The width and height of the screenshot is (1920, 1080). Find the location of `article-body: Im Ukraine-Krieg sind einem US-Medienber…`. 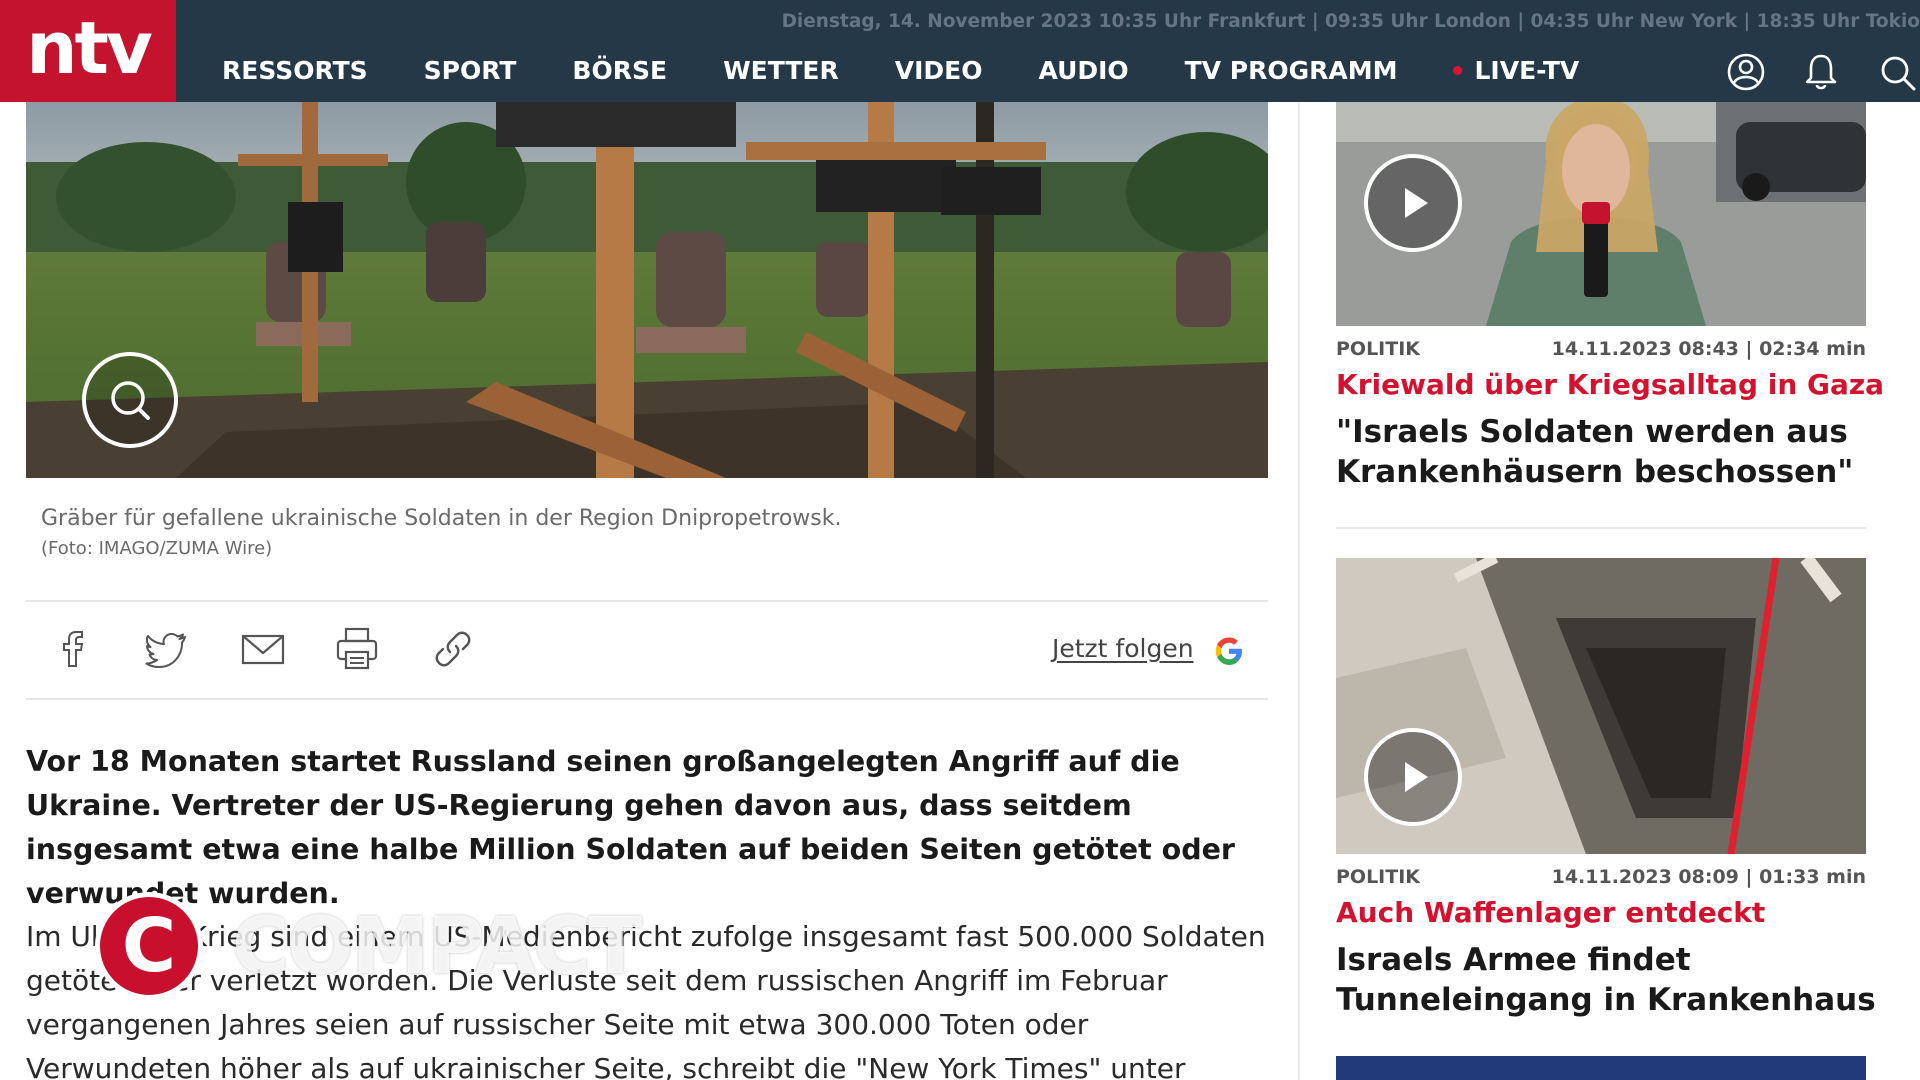

article-body: Im Ukraine-Krieg sind einem US-Medienber… is located at coordinates (646, 1000).